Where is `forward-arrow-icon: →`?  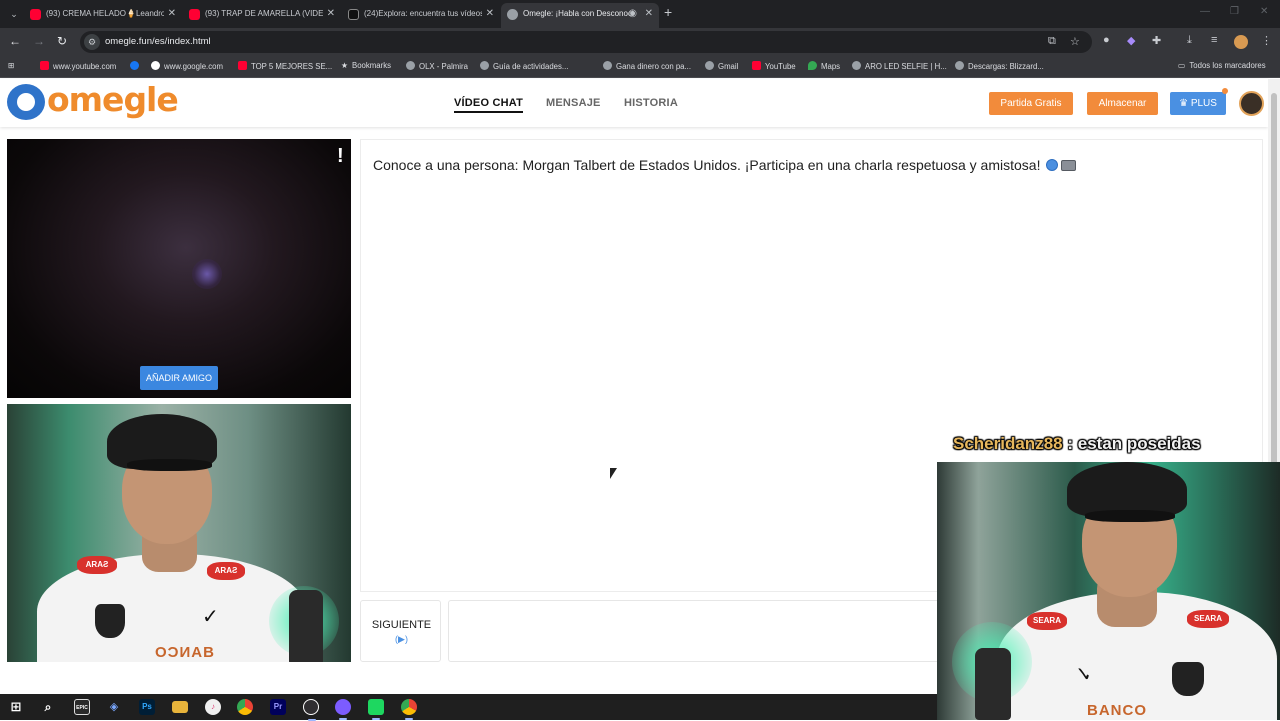
forward-arrow-icon: → is located at coordinates (39, 41).